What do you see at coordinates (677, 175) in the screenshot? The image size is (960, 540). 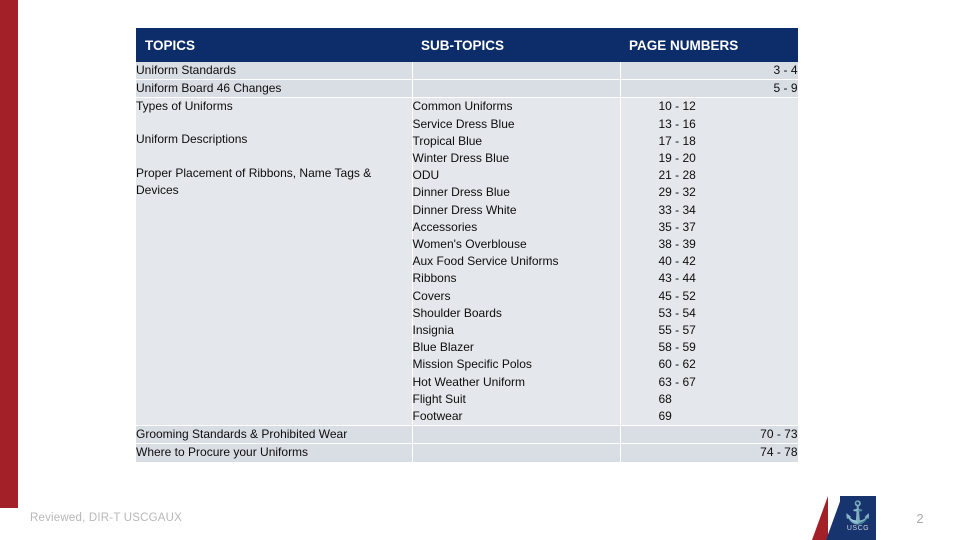 I see `pages-item: 21 - 28` at bounding box center [677, 175].